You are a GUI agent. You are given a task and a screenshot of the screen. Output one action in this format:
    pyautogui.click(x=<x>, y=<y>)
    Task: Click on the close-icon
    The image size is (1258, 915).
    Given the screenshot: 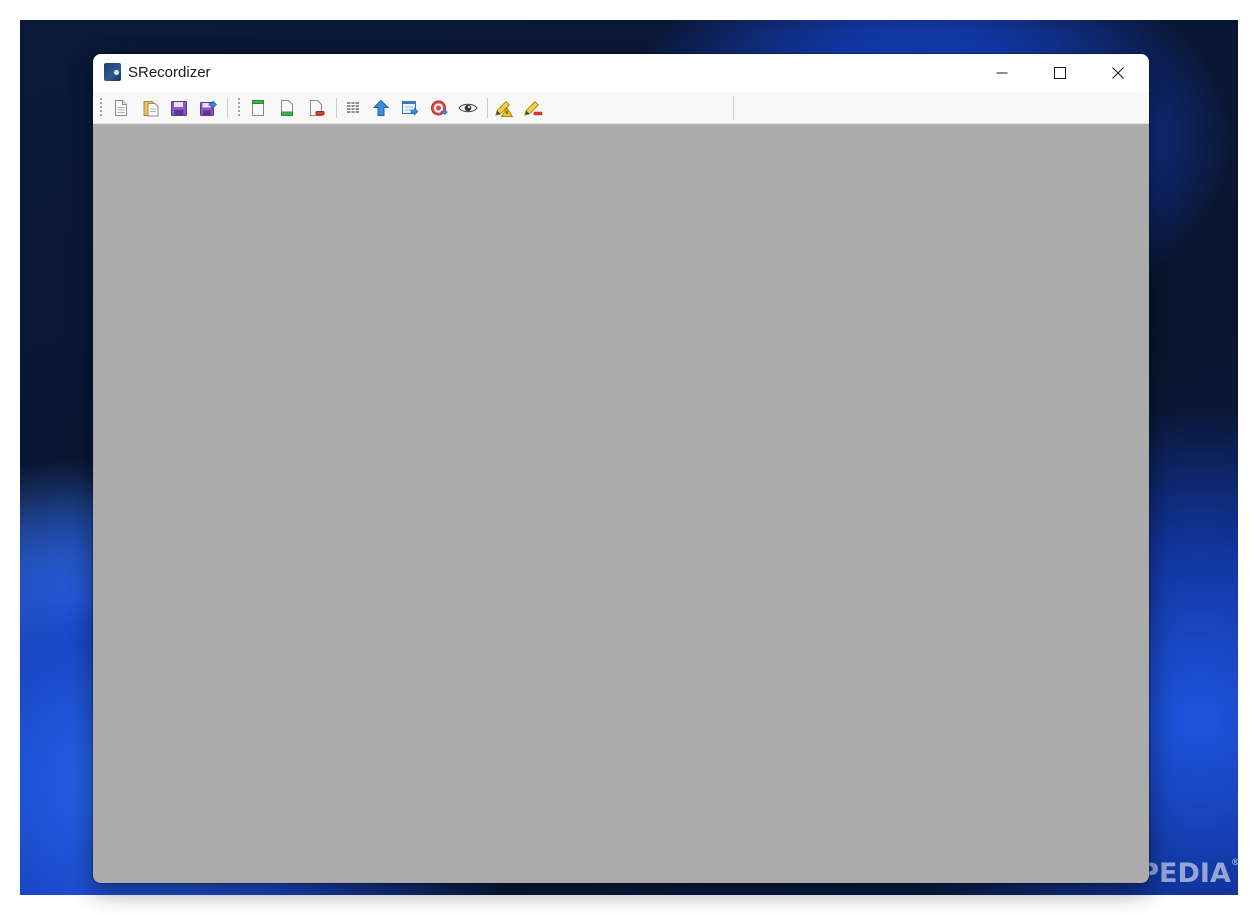 What is the action you would take?
    pyautogui.click(x=1118, y=73)
    